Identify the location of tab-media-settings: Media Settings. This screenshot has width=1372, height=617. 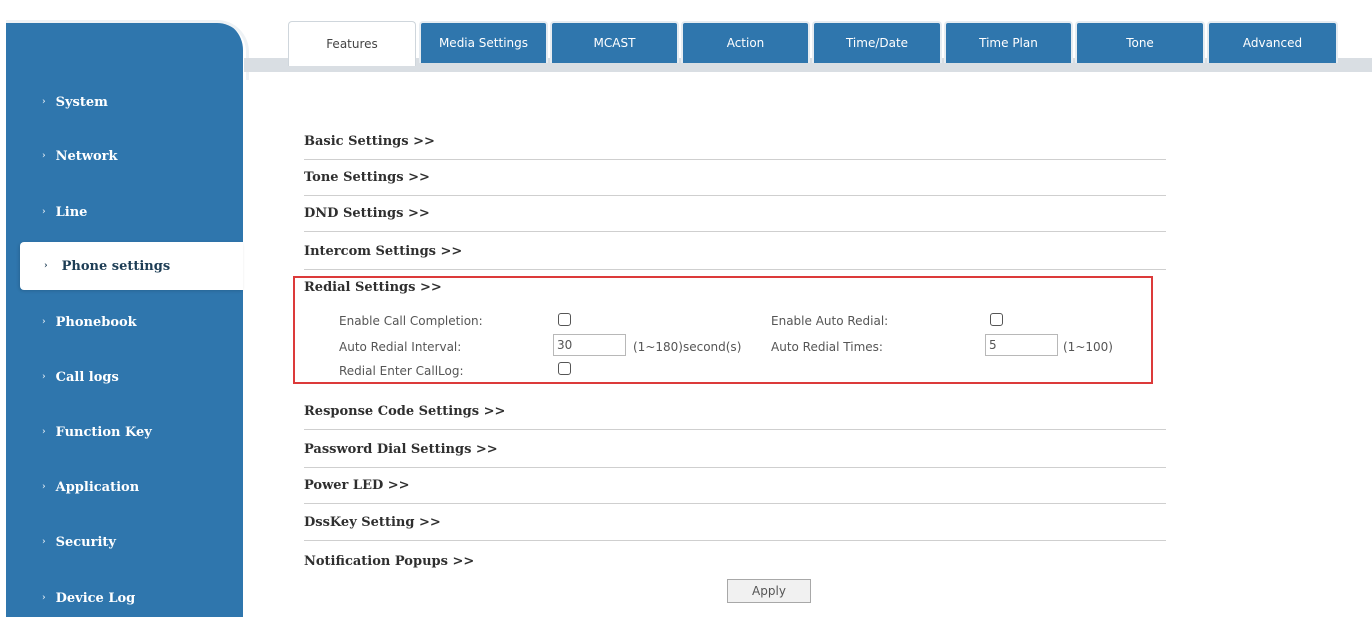
(483, 42).